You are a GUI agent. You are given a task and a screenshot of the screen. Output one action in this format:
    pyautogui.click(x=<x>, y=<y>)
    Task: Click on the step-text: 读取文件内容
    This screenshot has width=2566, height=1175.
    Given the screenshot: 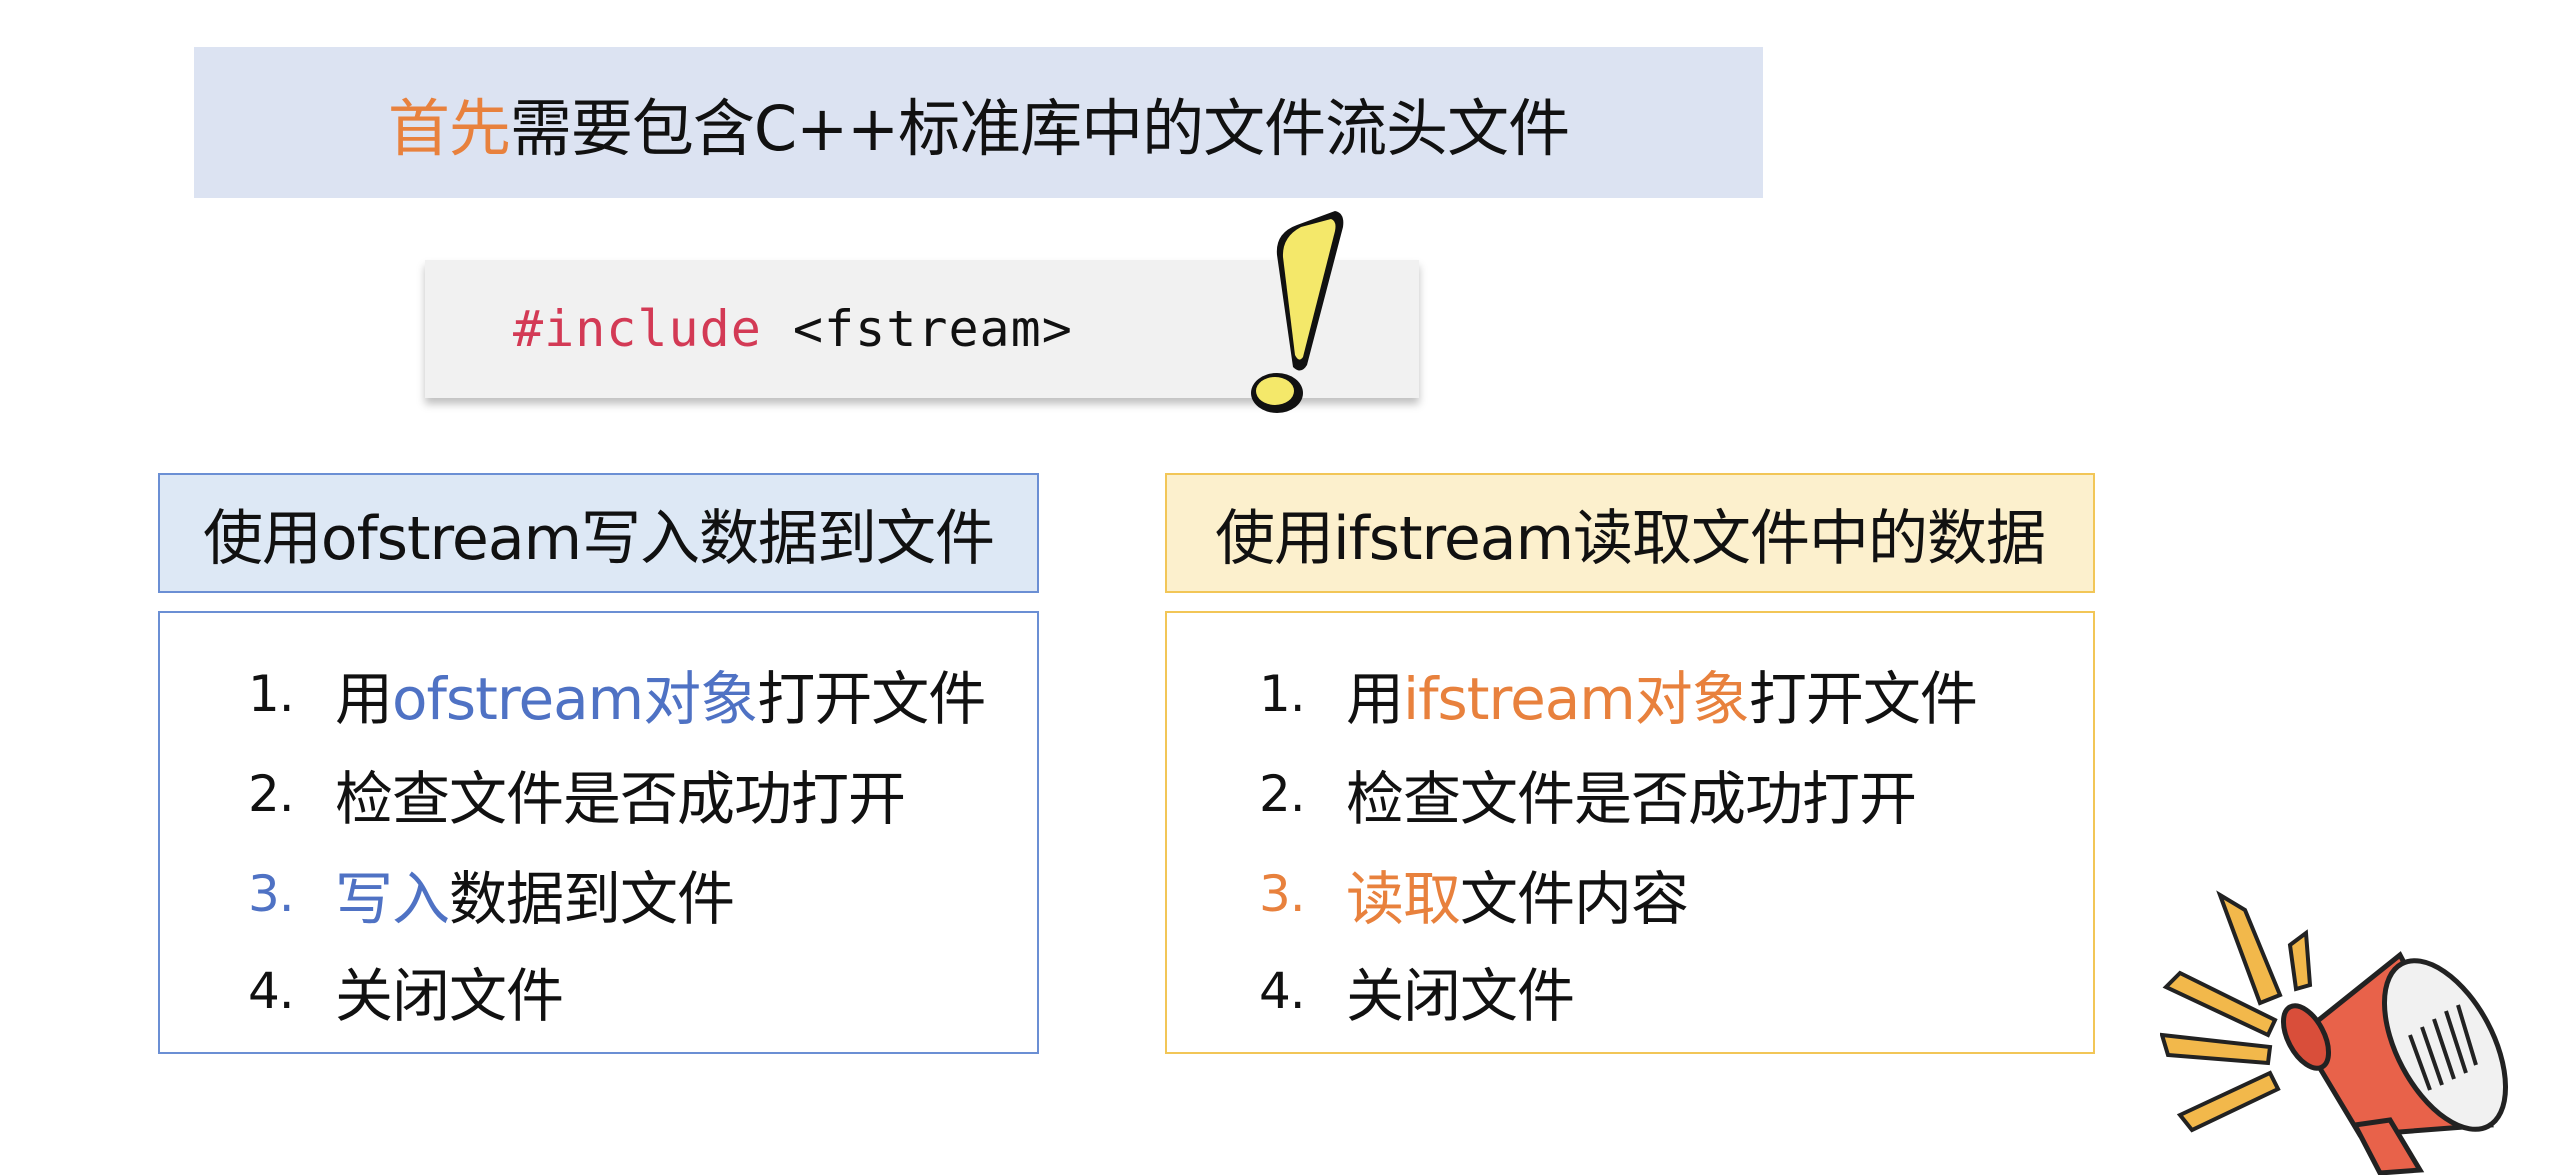 What is the action you would take?
    pyautogui.click(x=1517, y=894)
    